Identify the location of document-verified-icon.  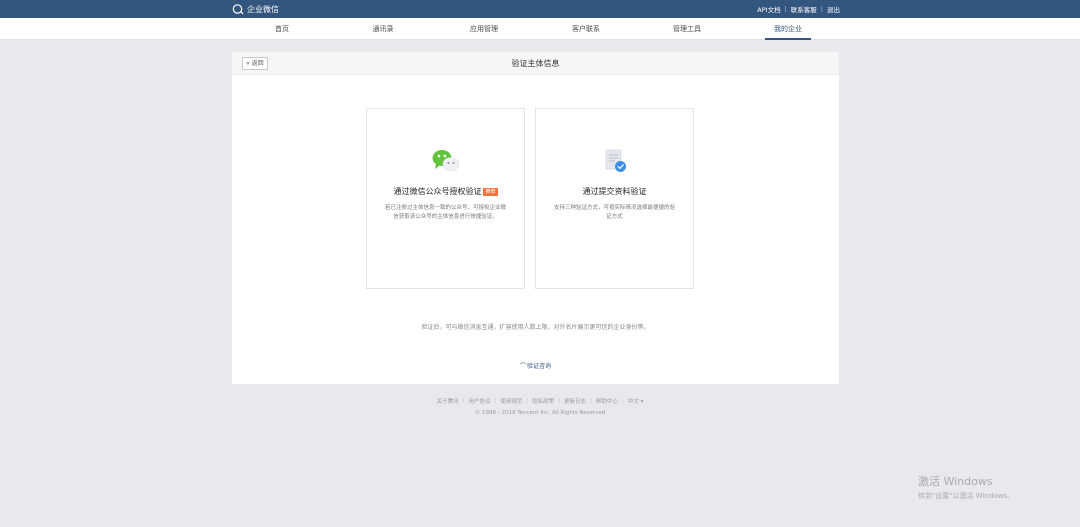
(614, 161).